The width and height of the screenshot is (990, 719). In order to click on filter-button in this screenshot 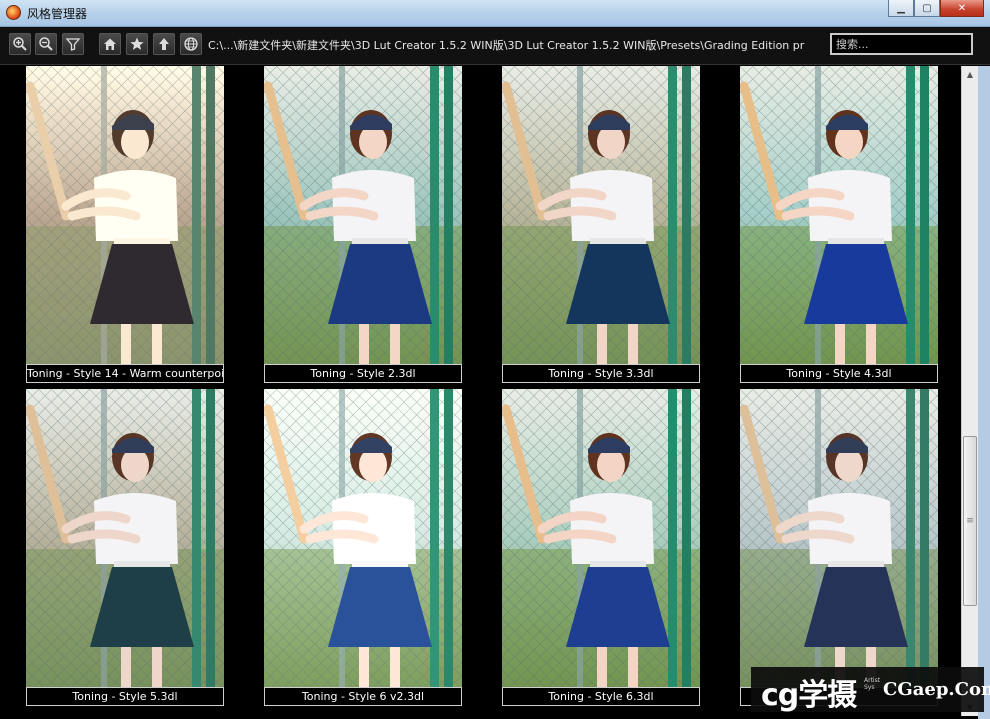, I will do `click(73, 44)`.